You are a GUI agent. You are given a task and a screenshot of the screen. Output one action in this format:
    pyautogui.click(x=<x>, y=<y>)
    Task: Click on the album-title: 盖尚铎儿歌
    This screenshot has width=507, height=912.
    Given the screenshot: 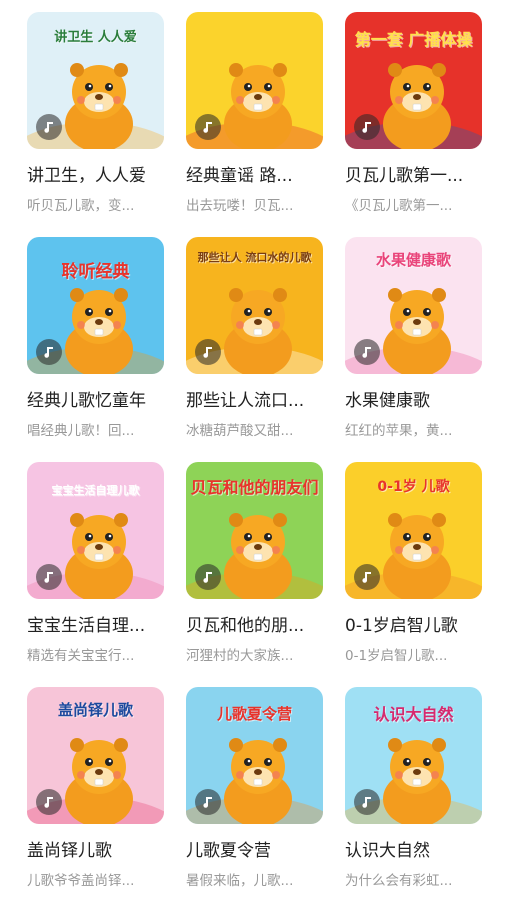 What is the action you would take?
    pyautogui.click(x=95, y=851)
    